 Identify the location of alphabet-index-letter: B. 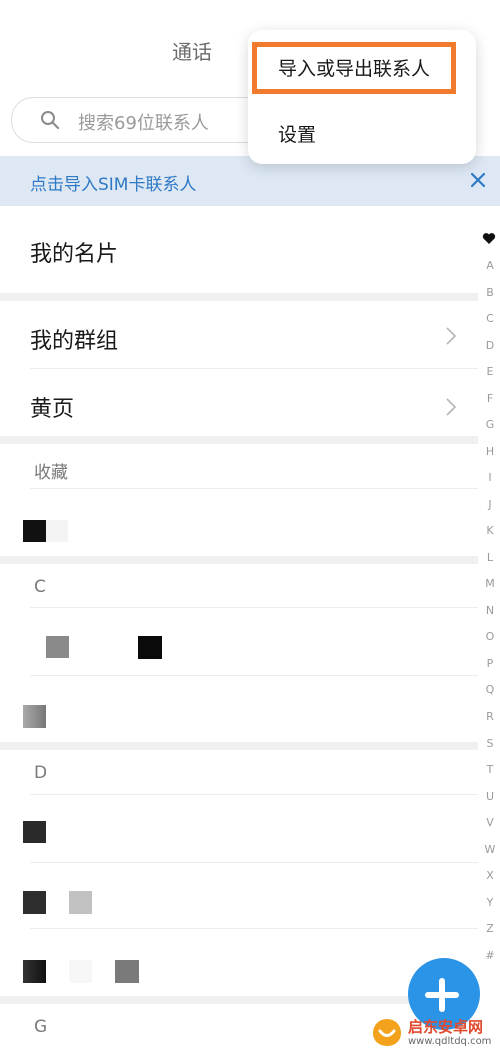
(490, 292).